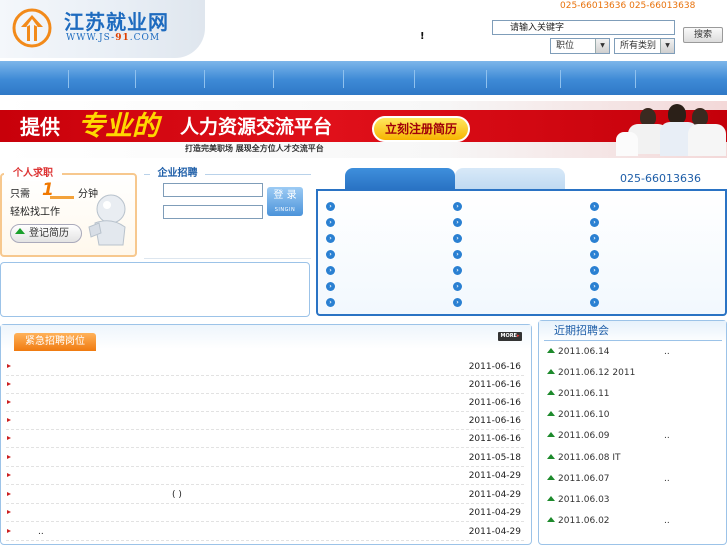 The width and height of the screenshot is (727, 545). Describe the element at coordinates (634, 521) in the screenshot. I see `list-item: 2011.06.02..` at that location.